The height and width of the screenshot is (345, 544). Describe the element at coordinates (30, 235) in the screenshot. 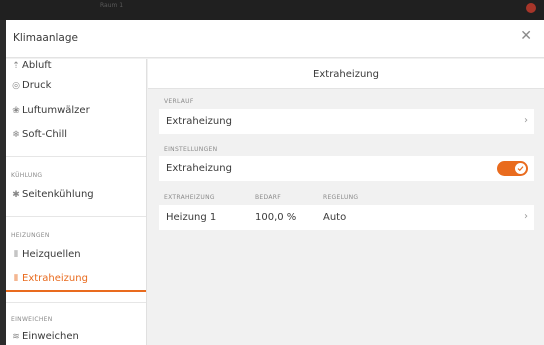

I see `sidebar-section-heating: HEIZUNGEN` at that location.